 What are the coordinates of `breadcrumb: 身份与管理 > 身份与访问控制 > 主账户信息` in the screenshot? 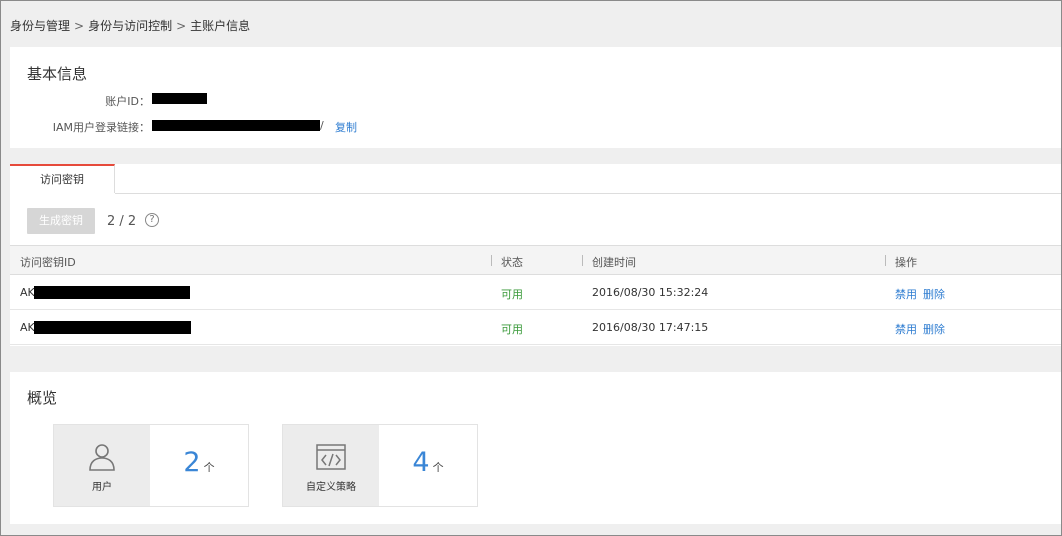 It's located at (130, 25).